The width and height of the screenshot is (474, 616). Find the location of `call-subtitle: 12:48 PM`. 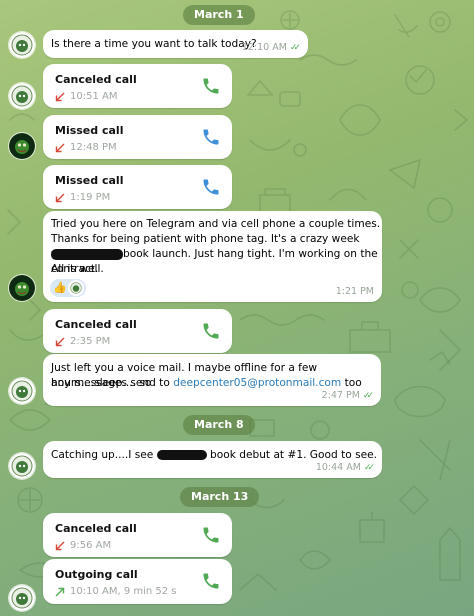

call-subtitle: 12:48 PM is located at coordinates (86, 147).